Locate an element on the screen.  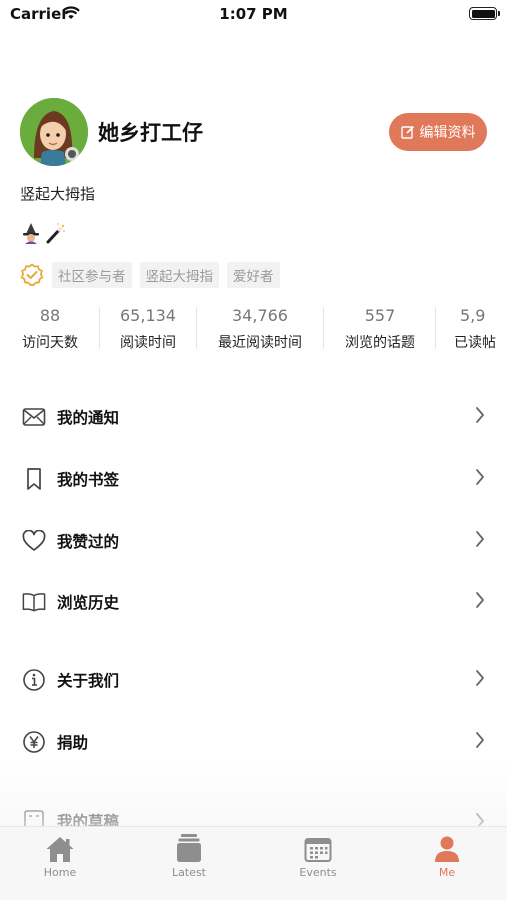
menu-item-about: 关于我们 is located at coordinates (253, 680).